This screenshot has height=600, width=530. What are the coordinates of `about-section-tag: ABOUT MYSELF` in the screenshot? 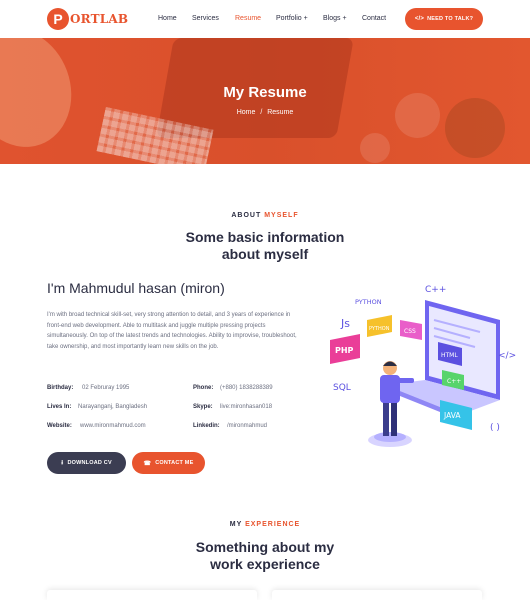 It's located at (265, 215).